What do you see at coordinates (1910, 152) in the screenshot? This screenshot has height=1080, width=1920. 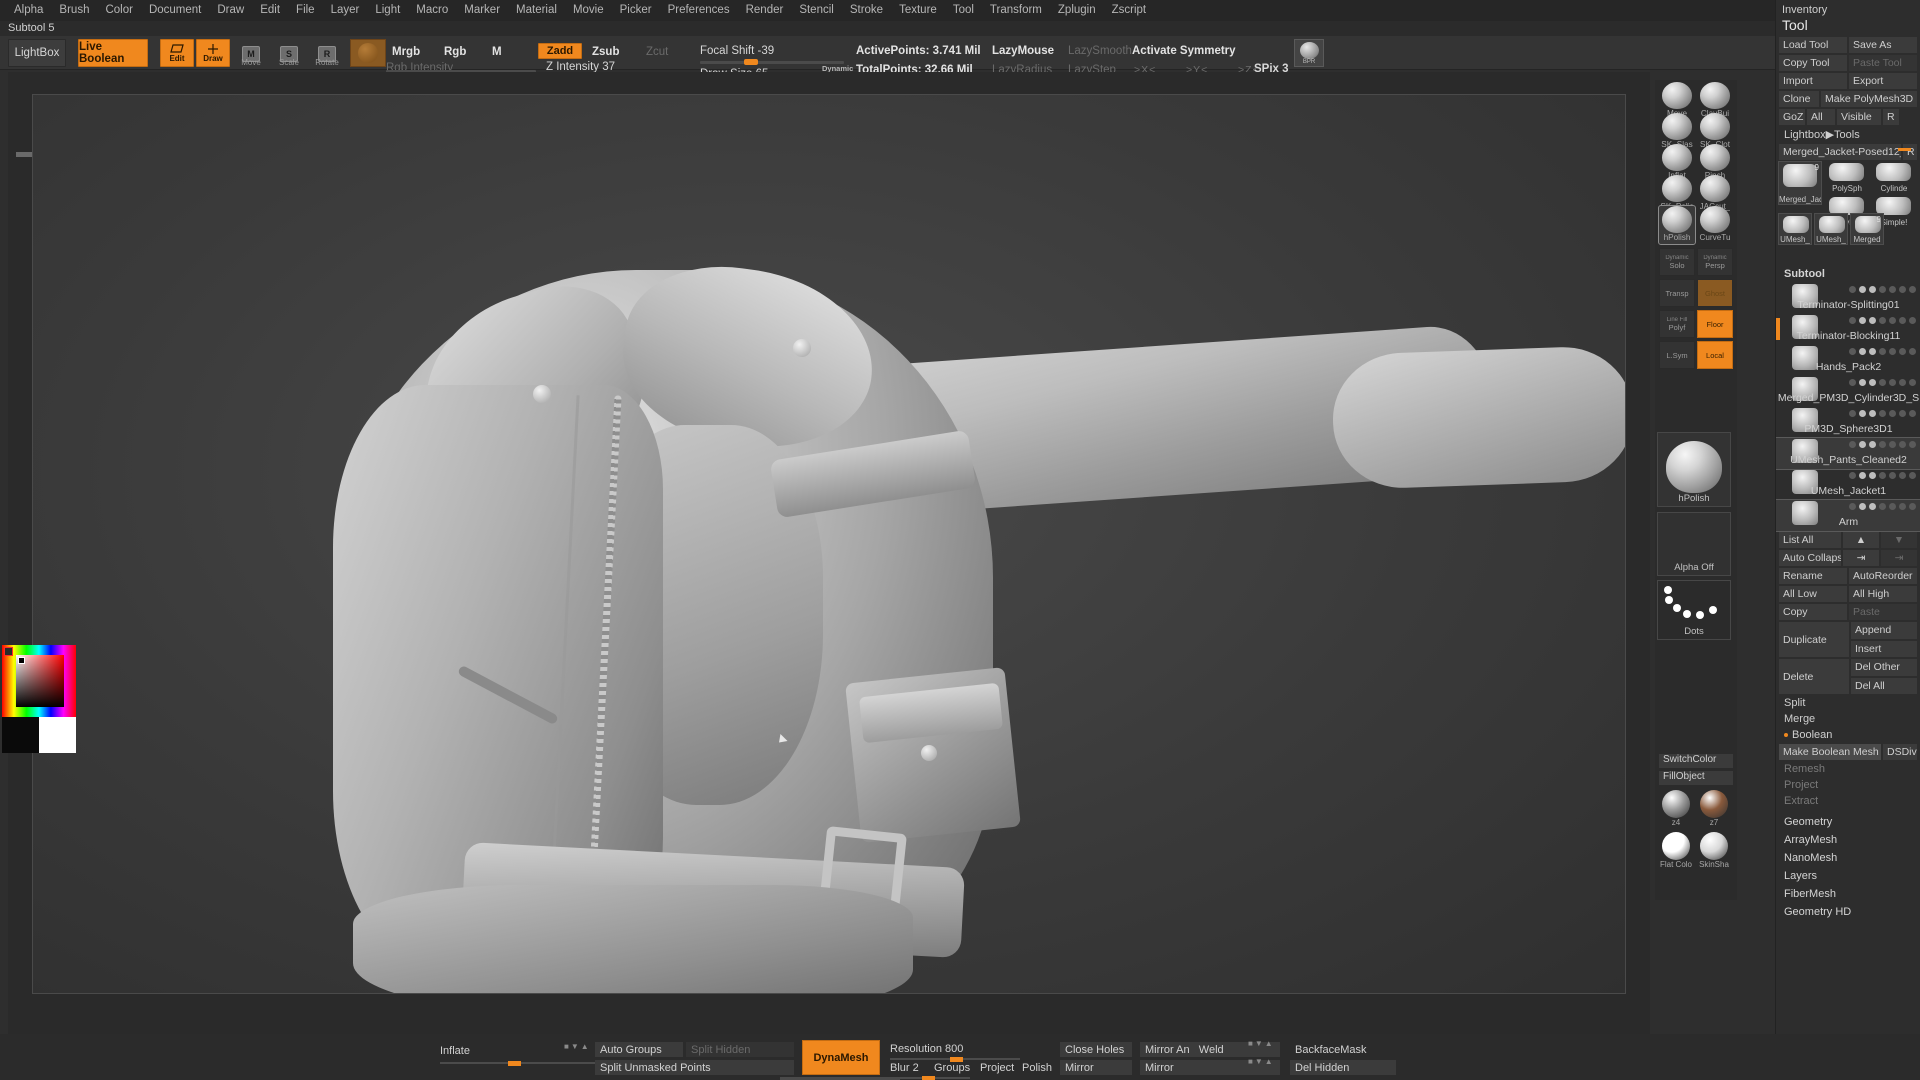 I see `current-tool-r-button: R` at bounding box center [1910, 152].